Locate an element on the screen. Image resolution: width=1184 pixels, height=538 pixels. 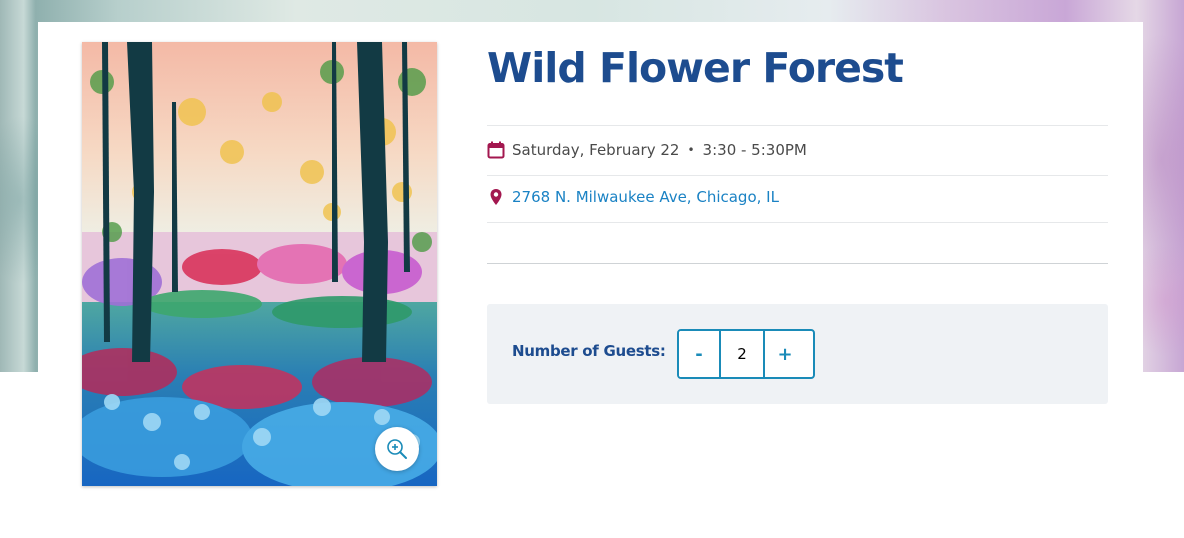
guest-quantity-stepper: - + is located at coordinates (746, 354).